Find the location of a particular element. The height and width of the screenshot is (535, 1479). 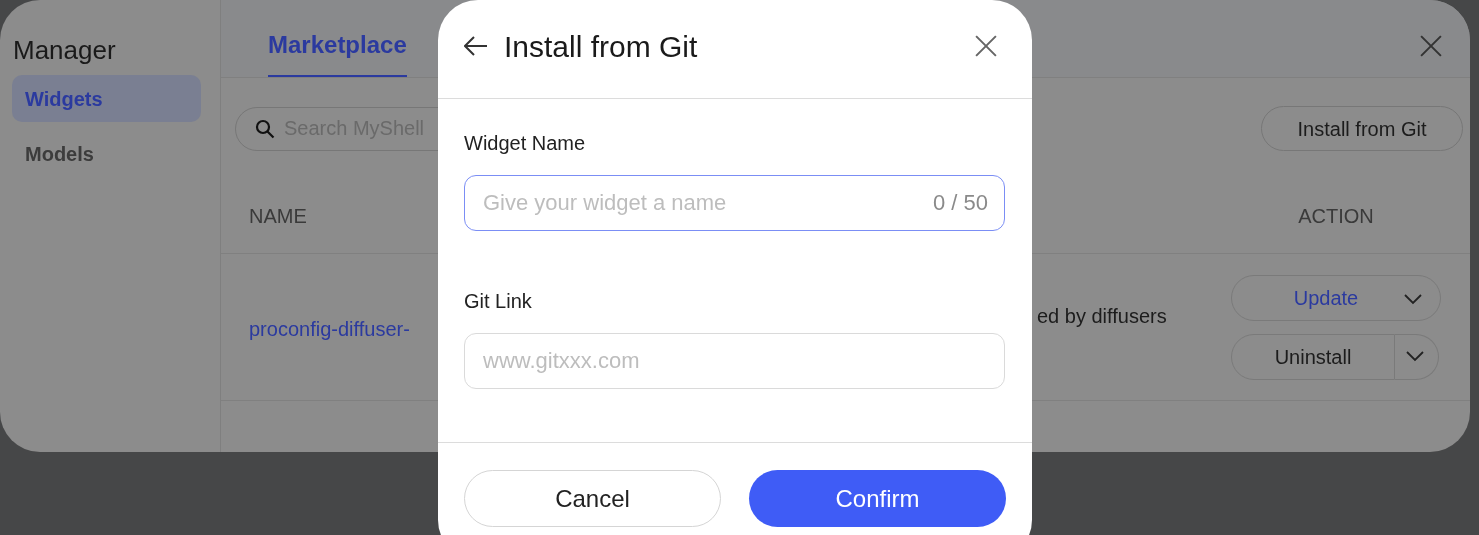

sidebar-item: Models is located at coordinates (106, 153).